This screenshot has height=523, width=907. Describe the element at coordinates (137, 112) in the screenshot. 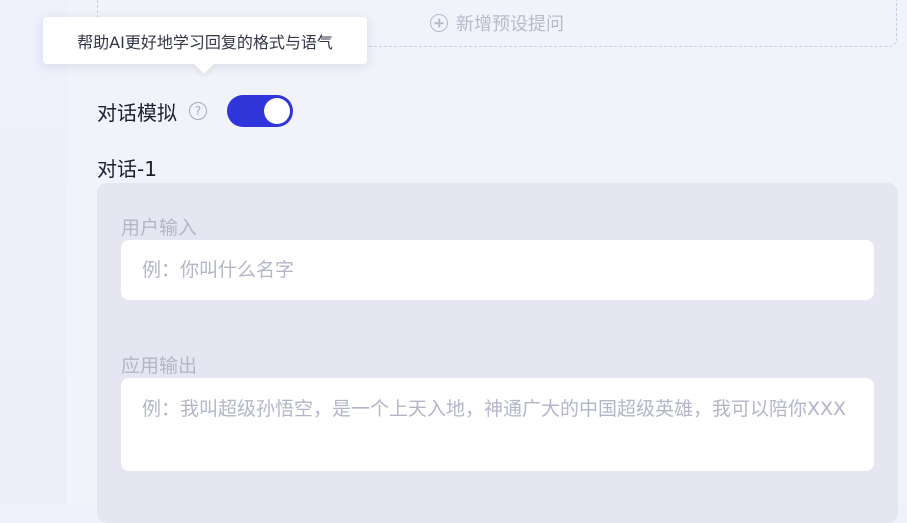

I see `dialog-simulation-label: 对话模拟` at that location.